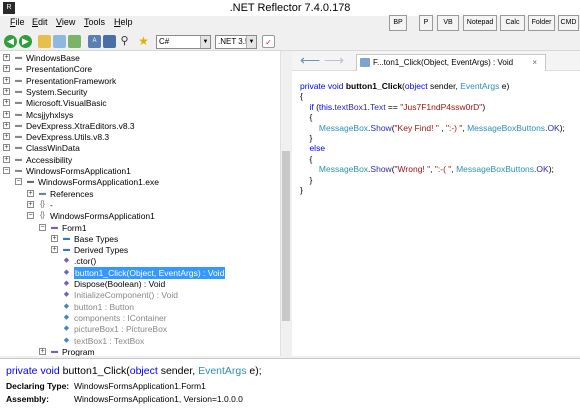 The height and width of the screenshot is (414, 580). I want to click on tree-item-label: DevExpress.XtraEditors.v8.3, so click(80, 125).